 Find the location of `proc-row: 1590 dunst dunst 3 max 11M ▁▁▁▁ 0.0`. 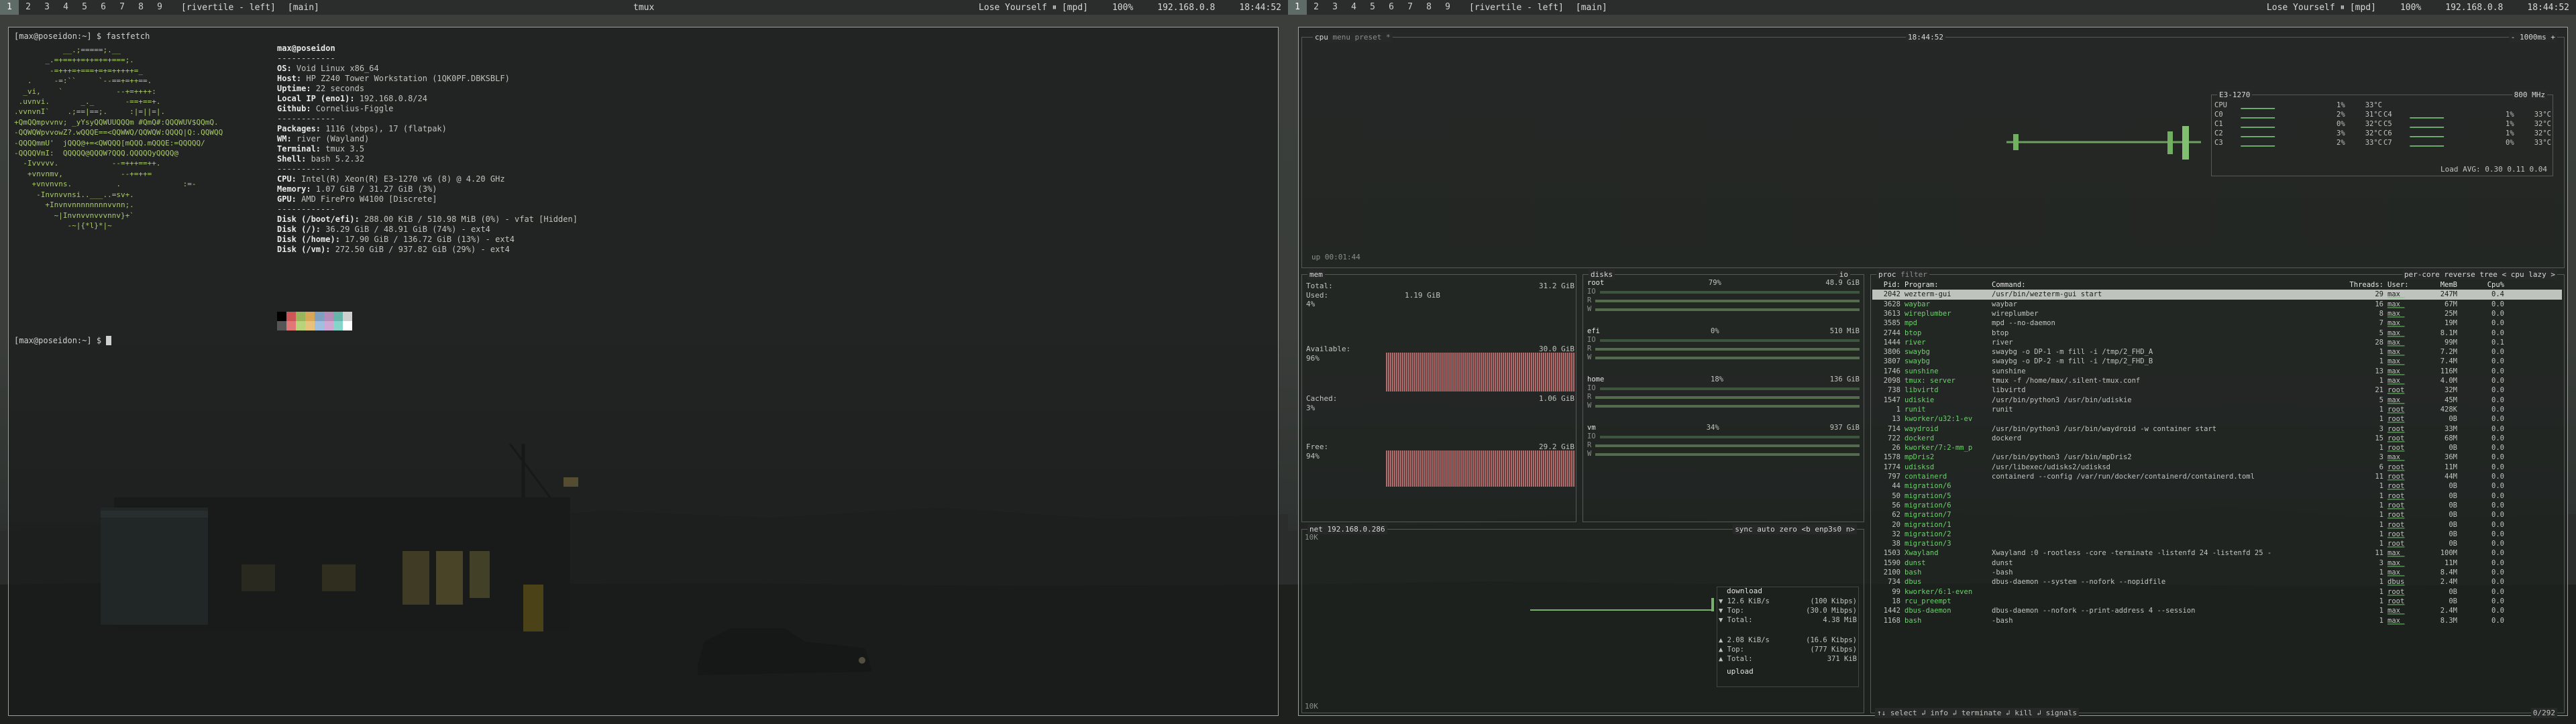

proc-row: 1590 dunst dunst 3 max 11M ▁▁▁▁ 0.0 is located at coordinates (2217, 563).